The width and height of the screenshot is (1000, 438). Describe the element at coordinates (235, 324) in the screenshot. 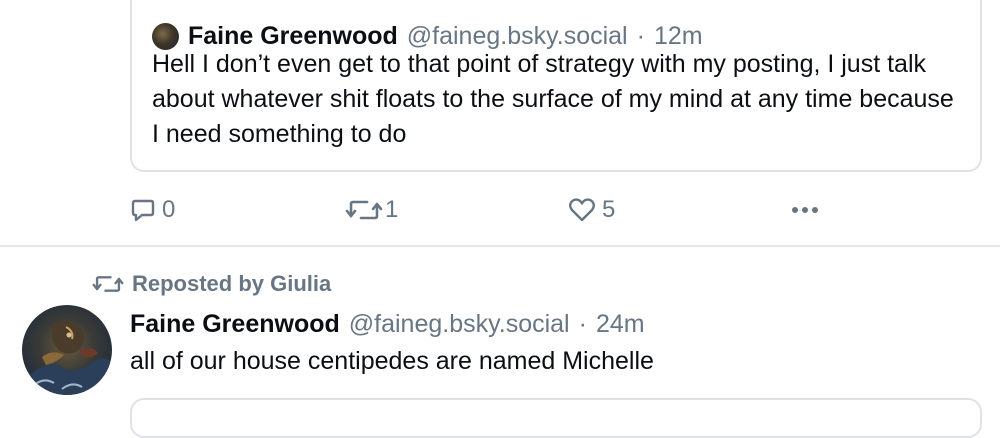

I see `author-name: Faine Greenwood` at that location.